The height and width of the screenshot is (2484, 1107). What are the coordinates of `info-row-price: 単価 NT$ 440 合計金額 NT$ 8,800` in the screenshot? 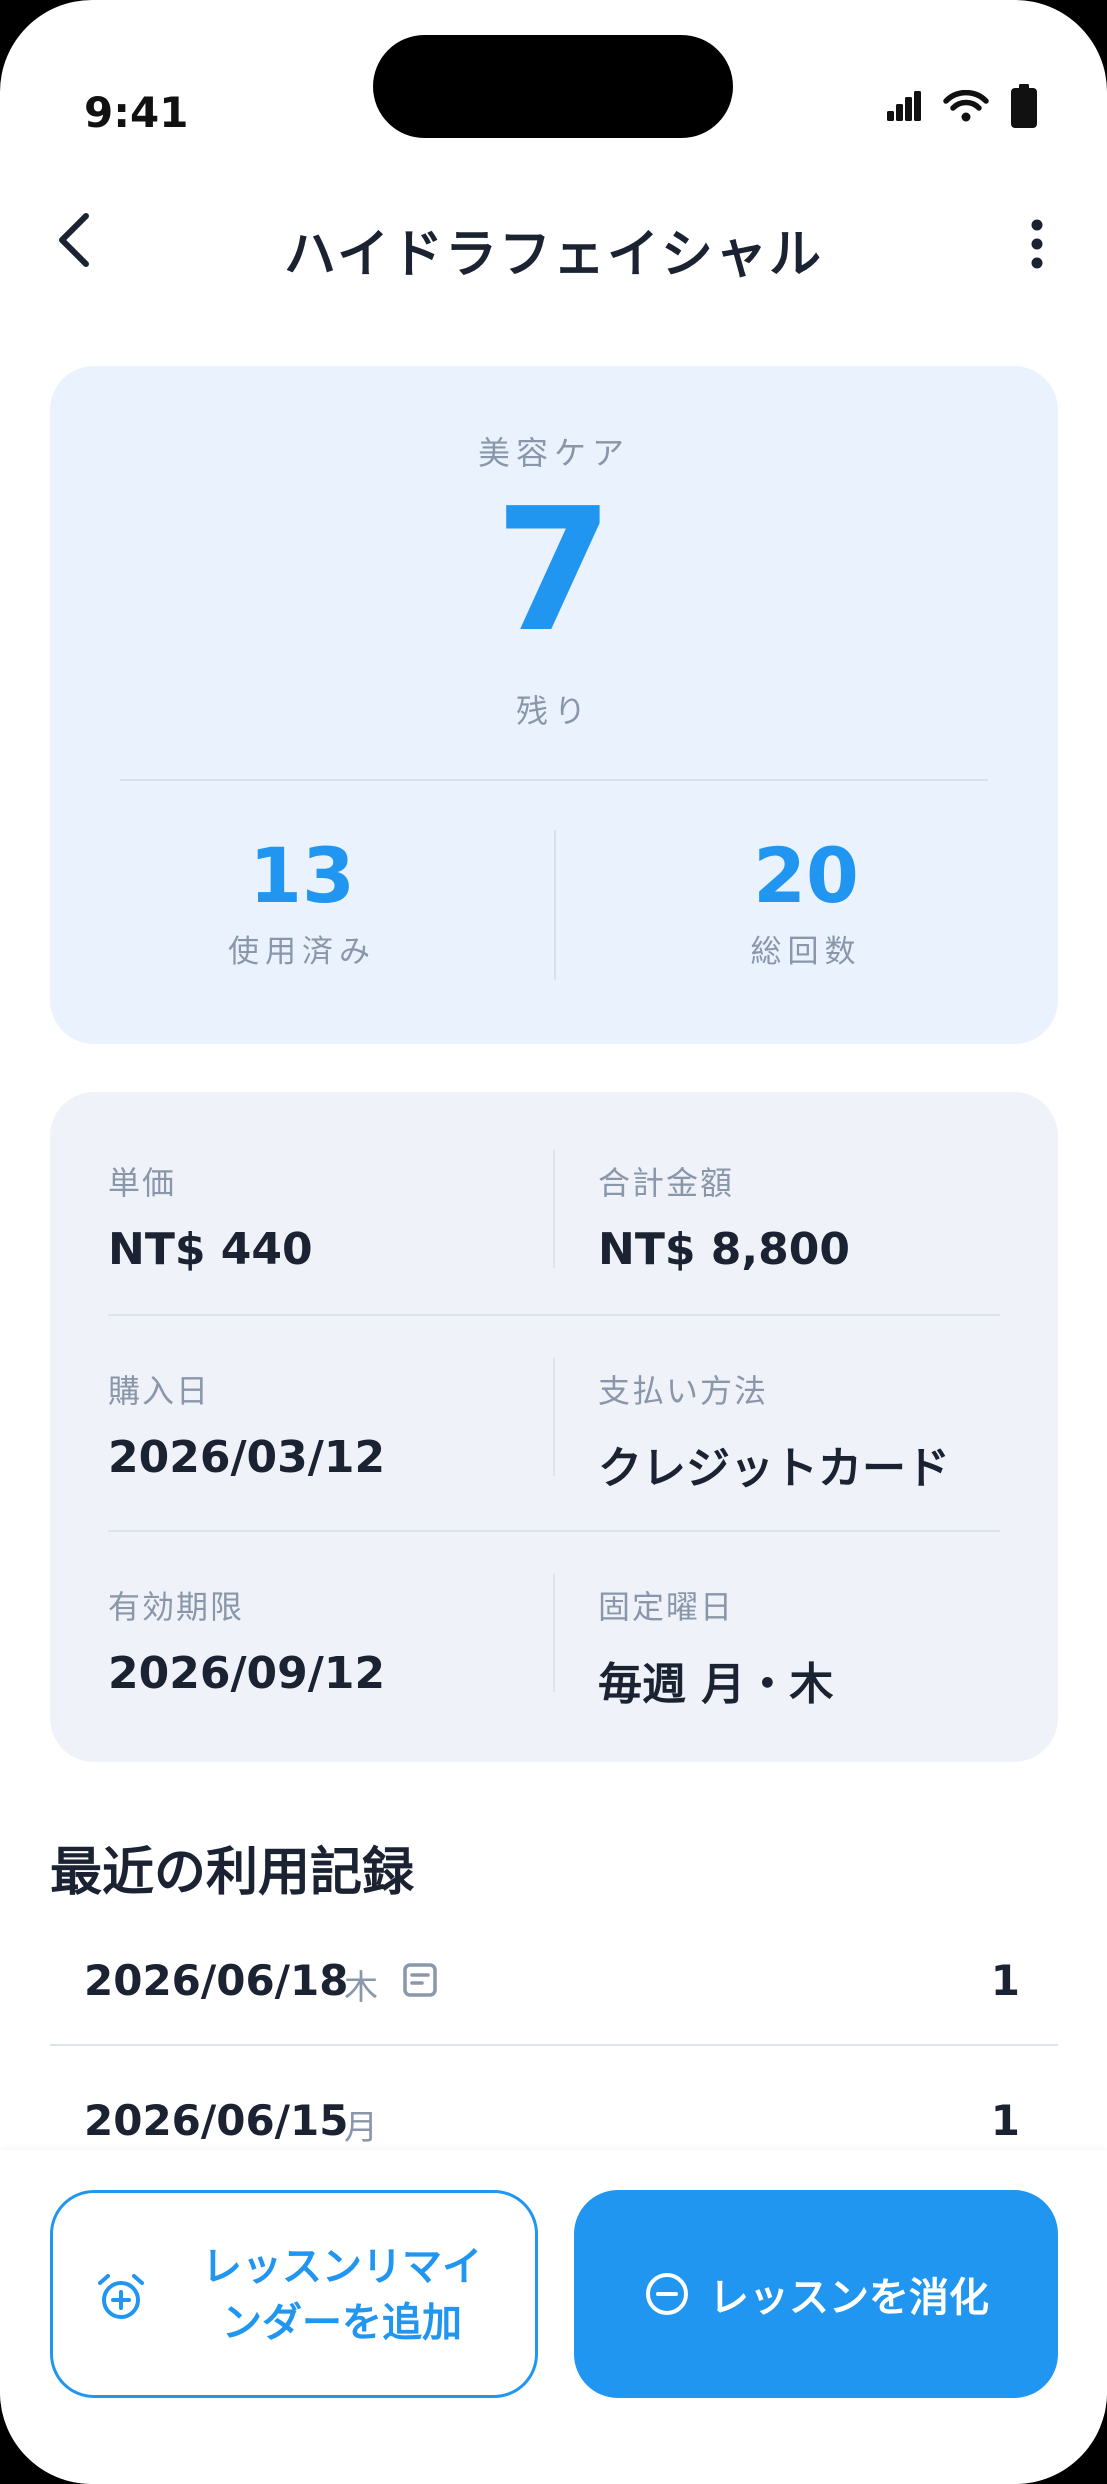 It's located at (554, 1214).